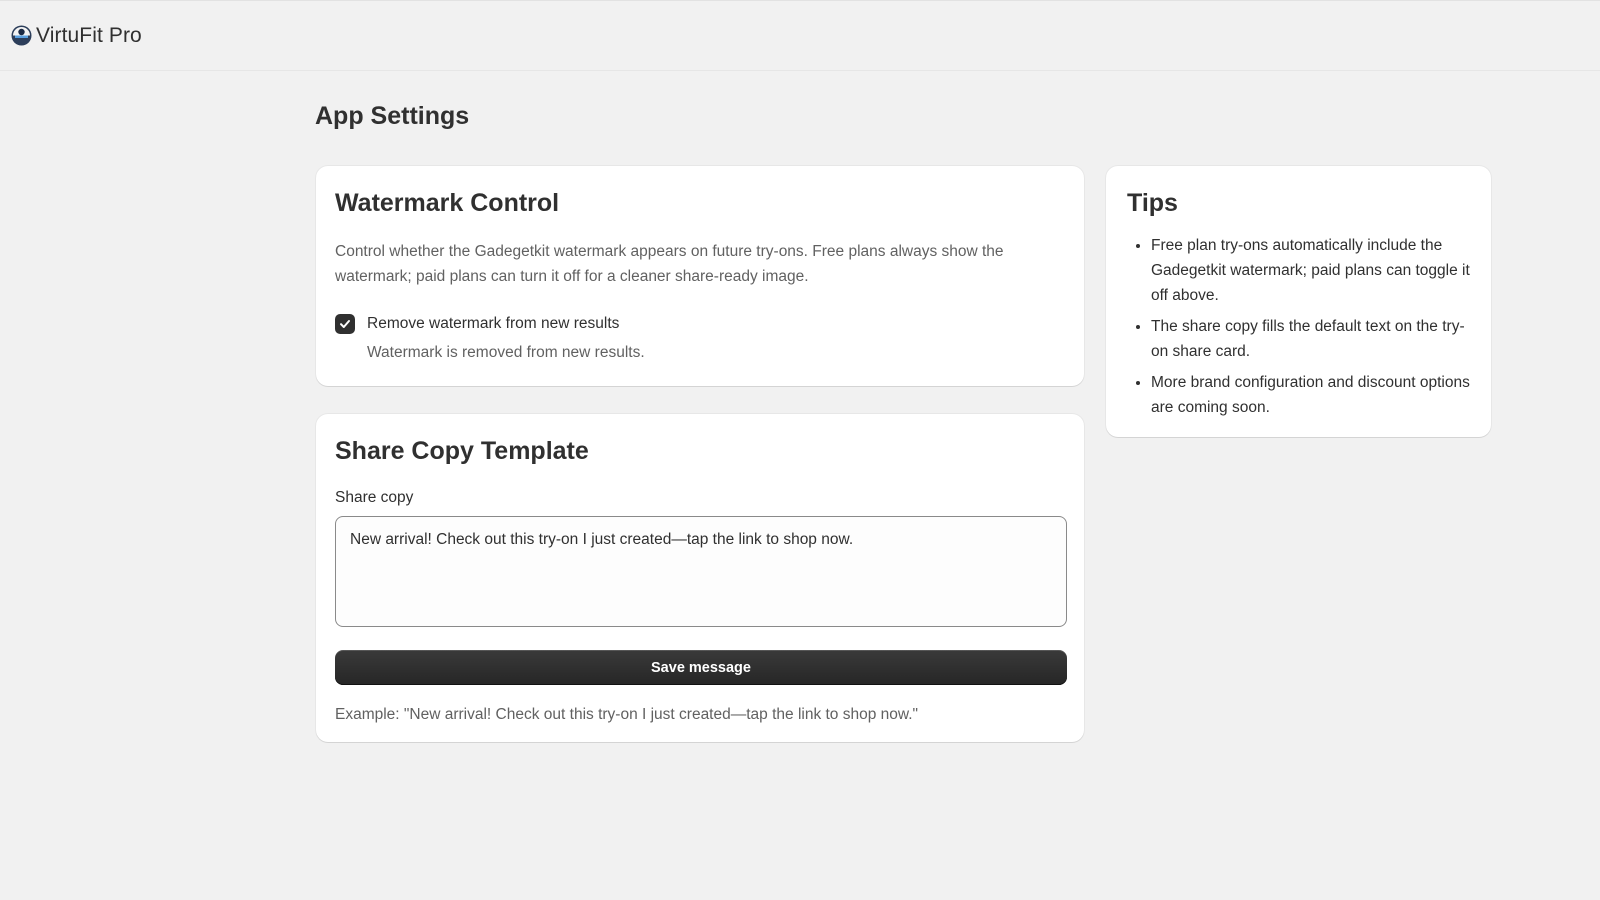  I want to click on remove-watermark-checkbox, so click(345, 324).